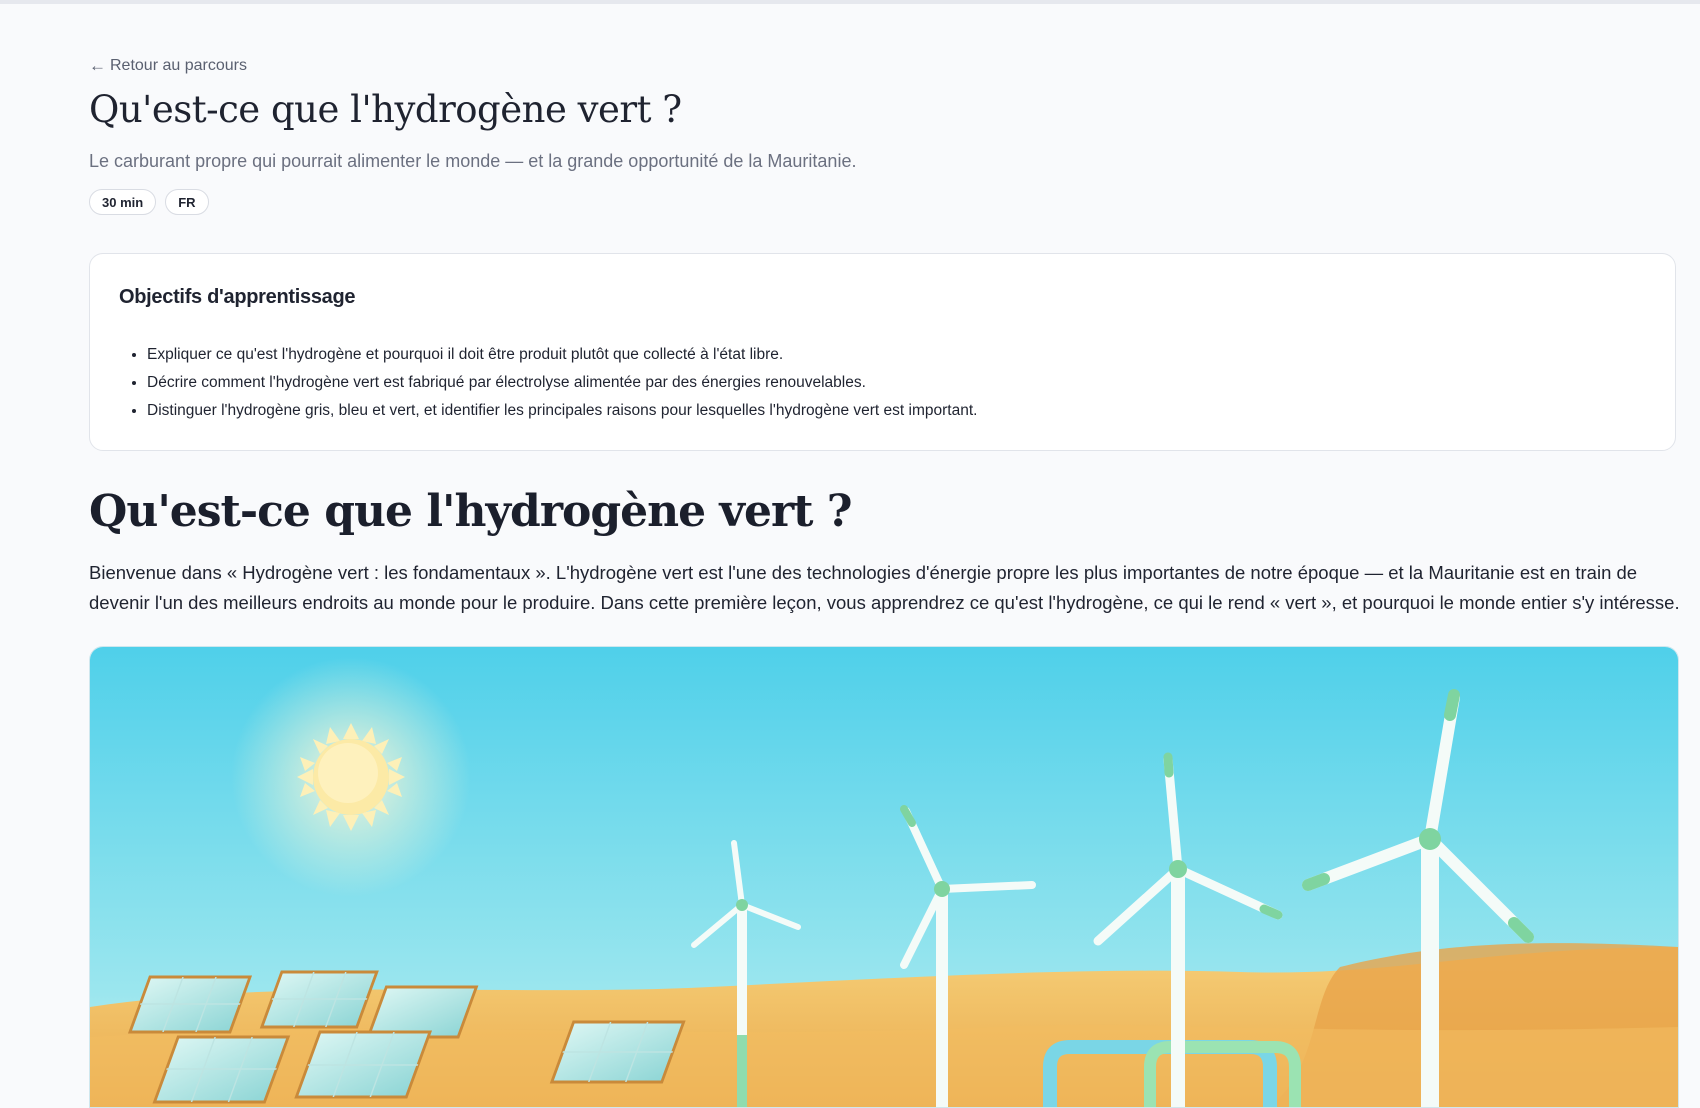 The width and height of the screenshot is (1700, 1108). What do you see at coordinates (178, 65) in the screenshot?
I see `back-link-label: Retour au parcours` at bounding box center [178, 65].